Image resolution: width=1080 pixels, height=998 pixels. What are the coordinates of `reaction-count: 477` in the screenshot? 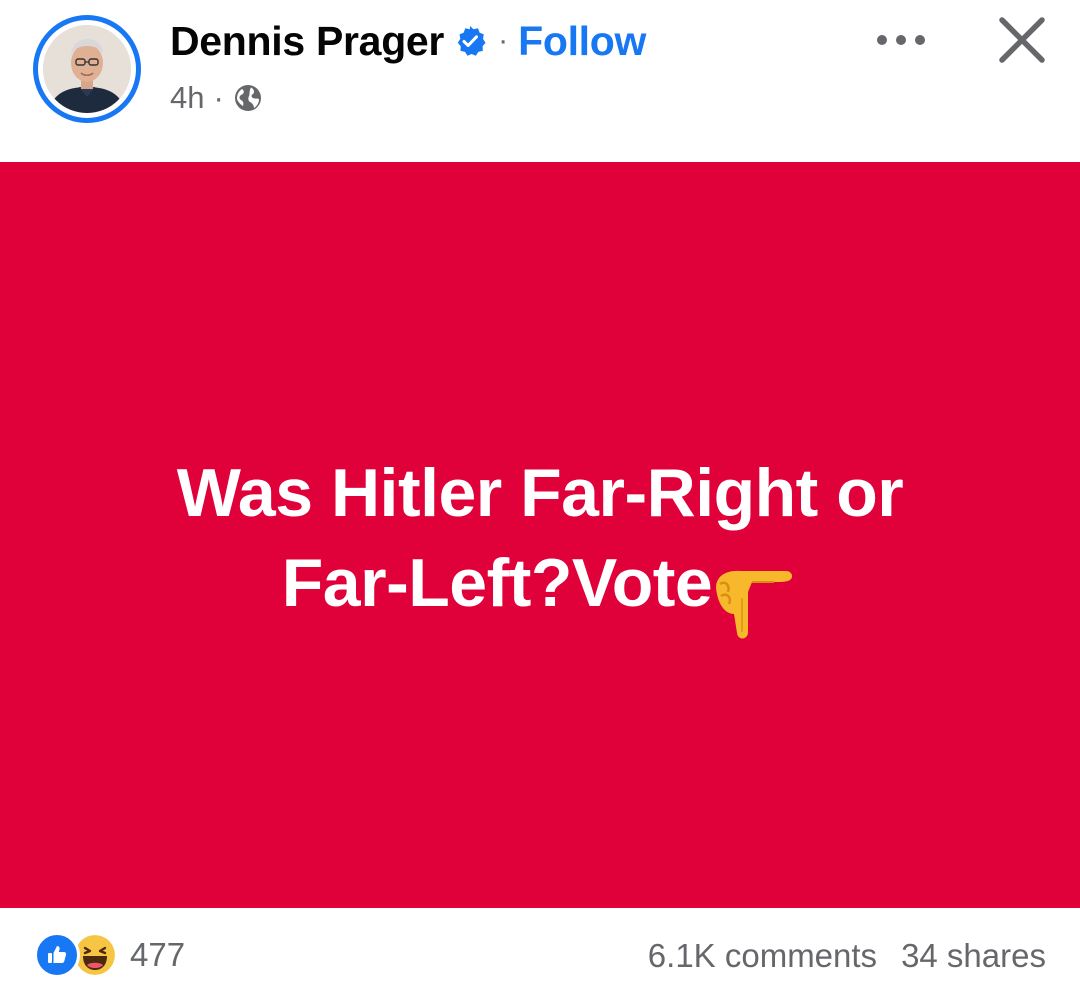 It's located at (158, 954).